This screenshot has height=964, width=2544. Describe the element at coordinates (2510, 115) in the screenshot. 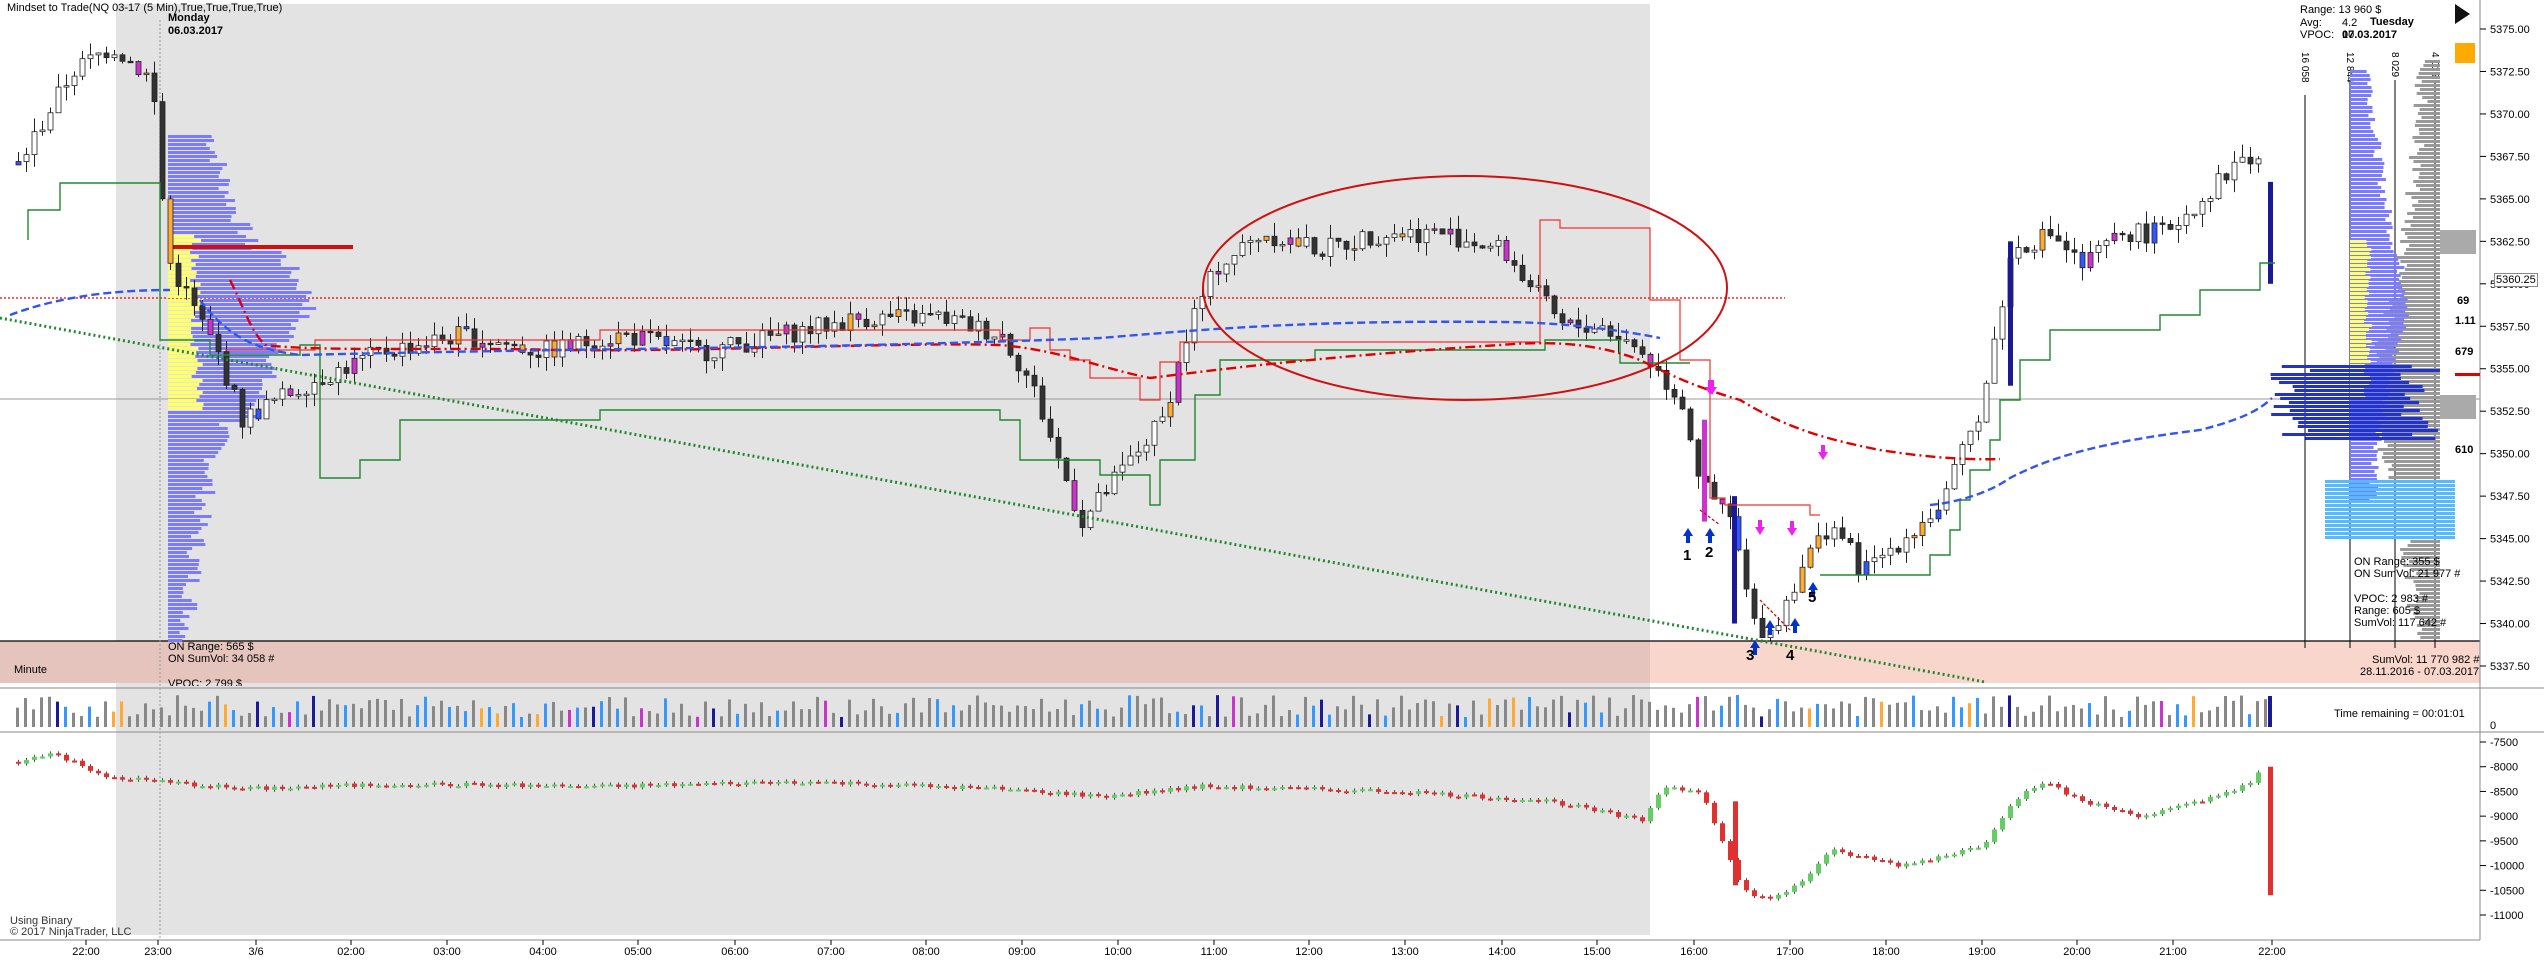

I see `price-tick-label: 5370.00` at that location.